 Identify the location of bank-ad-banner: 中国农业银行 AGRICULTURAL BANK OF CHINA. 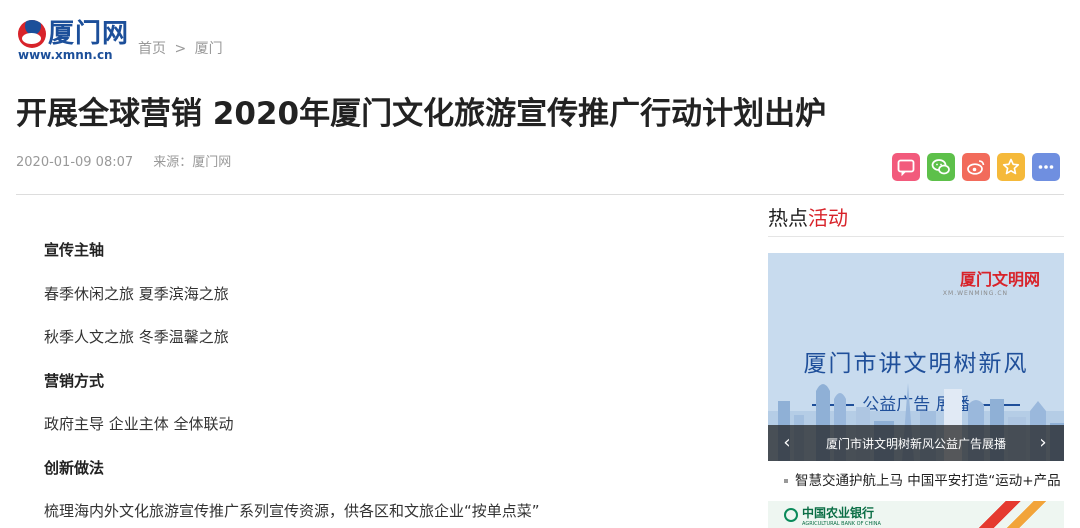
(916, 514).